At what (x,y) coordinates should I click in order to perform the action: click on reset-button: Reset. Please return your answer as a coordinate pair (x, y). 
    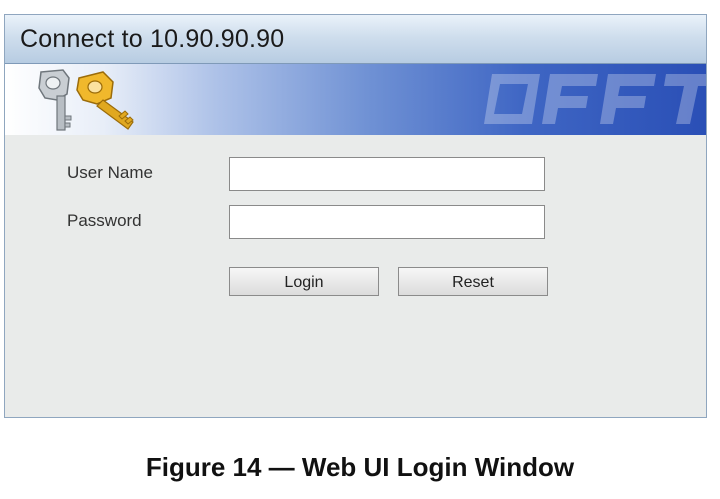
    Looking at the image, I should click on (473, 281).